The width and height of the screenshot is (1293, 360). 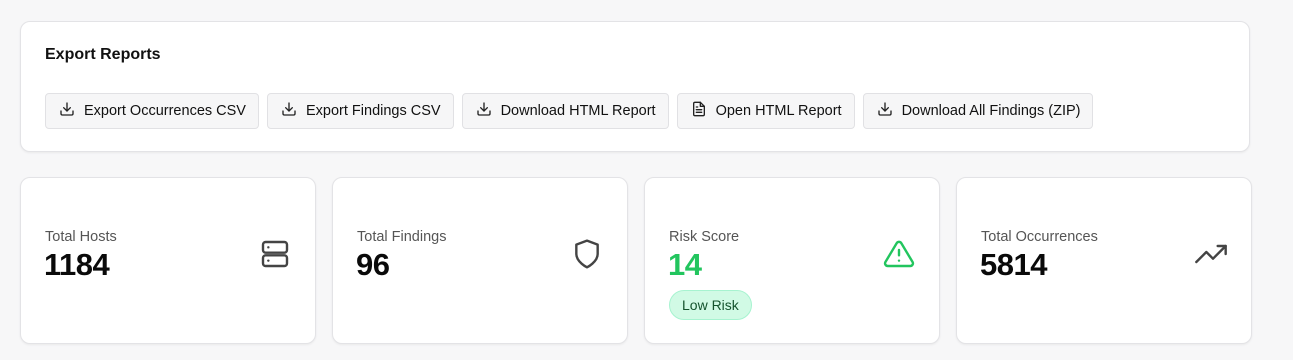 I want to click on trending-up-icon, so click(x=1211, y=254).